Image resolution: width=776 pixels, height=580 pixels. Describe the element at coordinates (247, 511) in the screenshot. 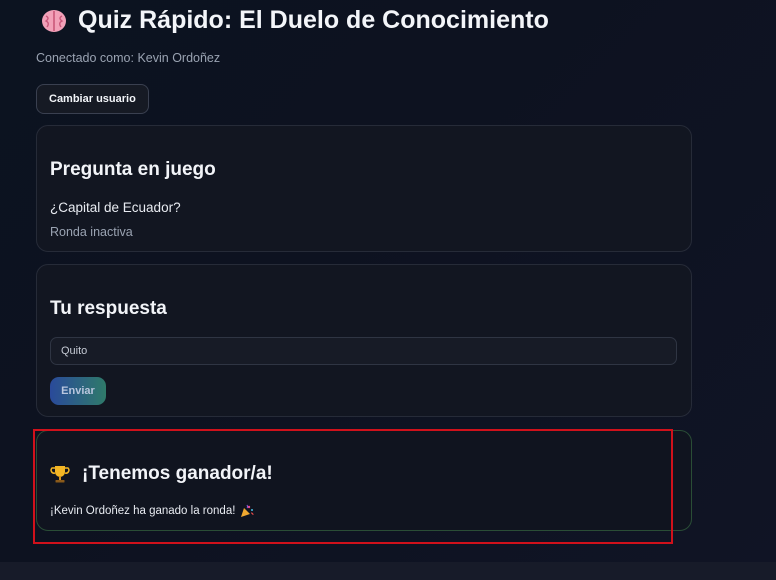

I see `party-popper-icon` at that location.